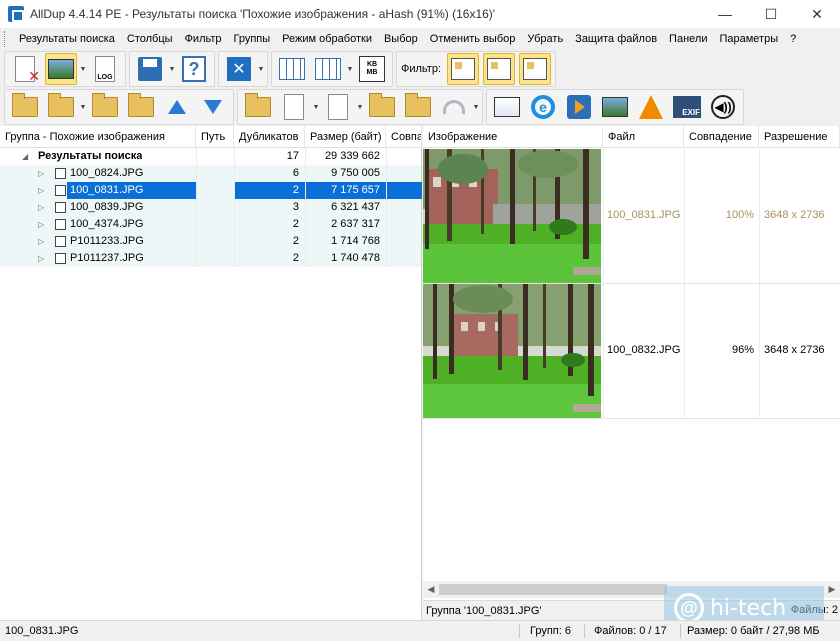 The image size is (840, 641). What do you see at coordinates (210, 258) in the screenshot?
I see `table-row: ▷ P1011237.JPG 2 1 740 478` at bounding box center [210, 258].